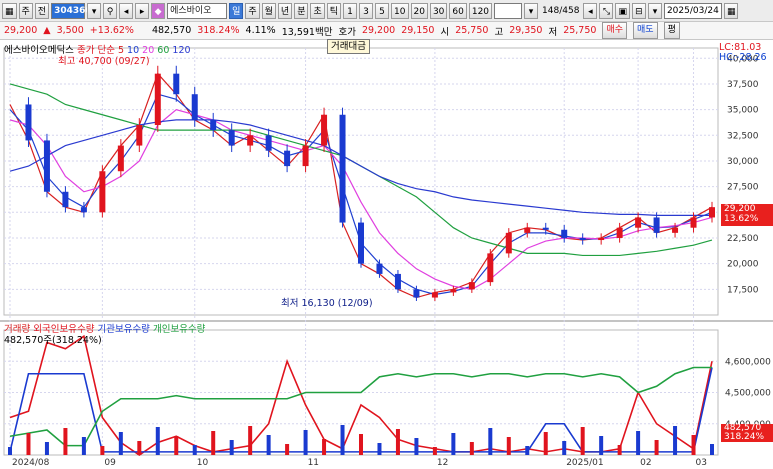 This screenshot has width=773, height=469. I want to click on ask-price: 29,200, so click(378, 30).